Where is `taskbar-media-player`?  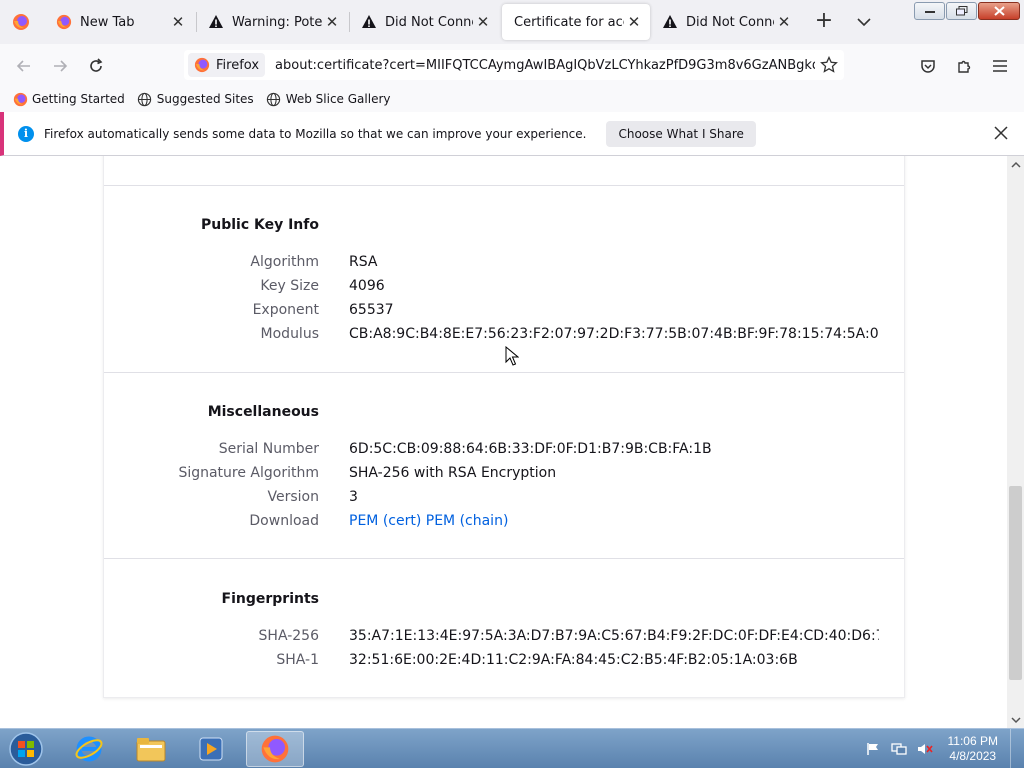 taskbar-media-player is located at coordinates (211, 749).